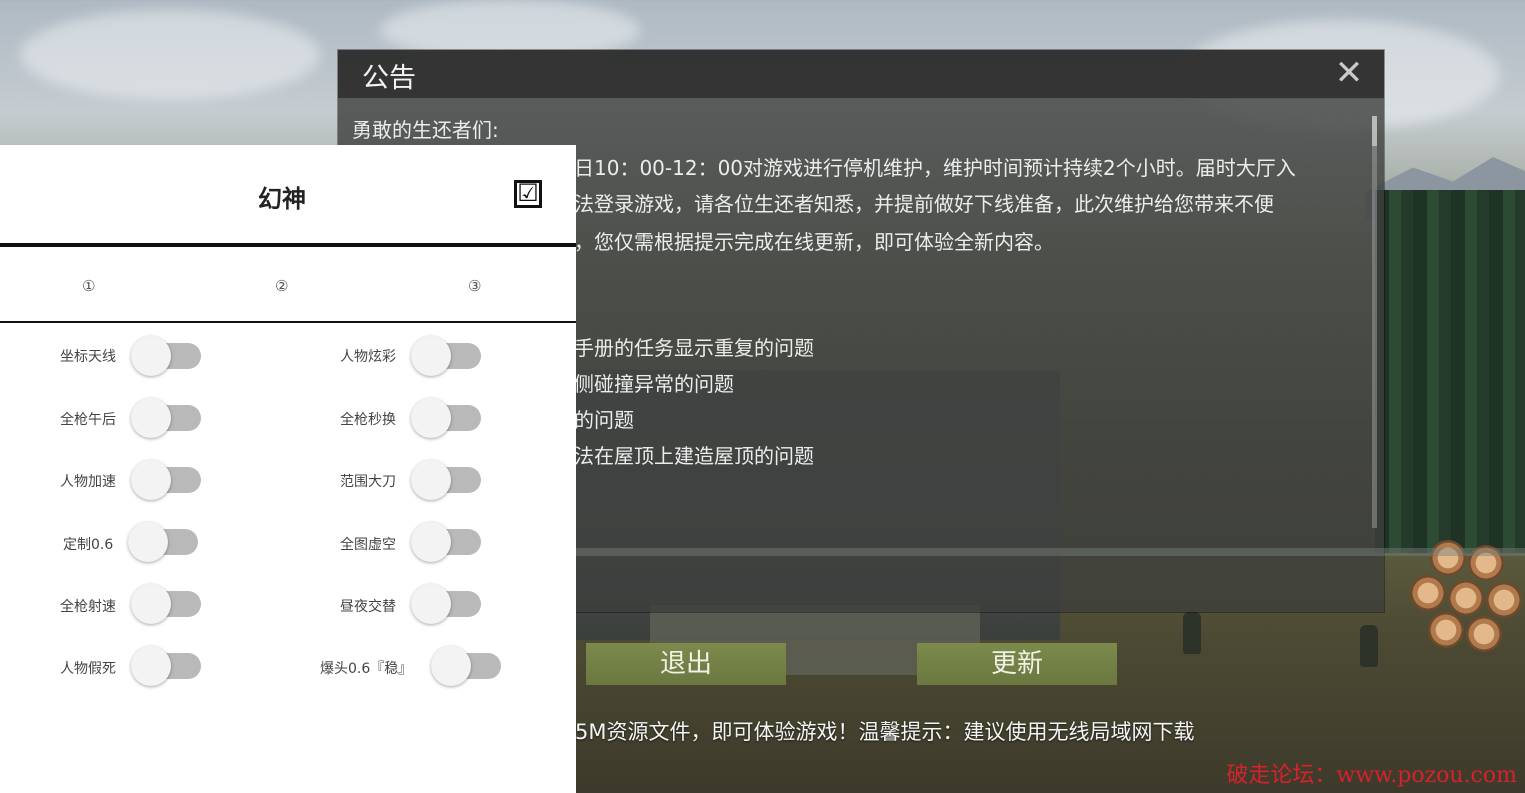 This screenshot has width=1525, height=793. I want to click on announcement-line: 法登录游戏，请各位生还者知悉，并提前做好下线准备，此次维护给您带来不便, so click(924, 204).